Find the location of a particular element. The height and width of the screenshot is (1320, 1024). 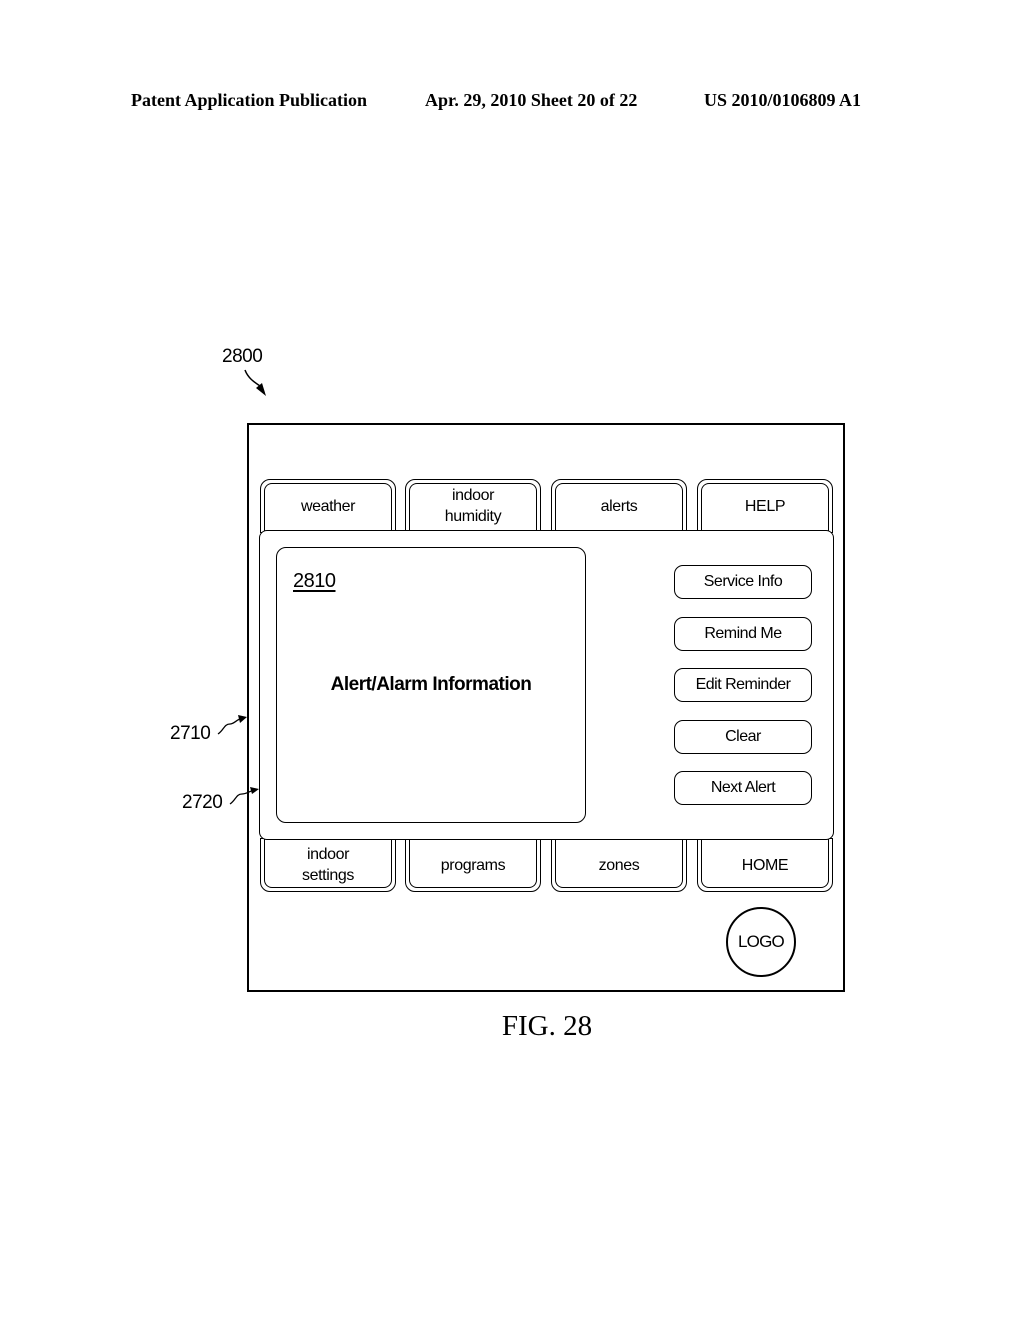

service-info-button: Service Info is located at coordinates (743, 582).